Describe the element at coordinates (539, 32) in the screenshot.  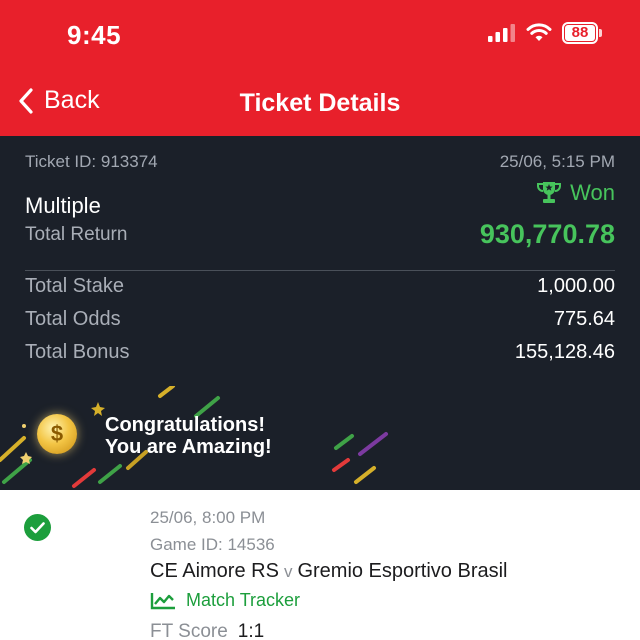
I see `wifi-icon` at that location.